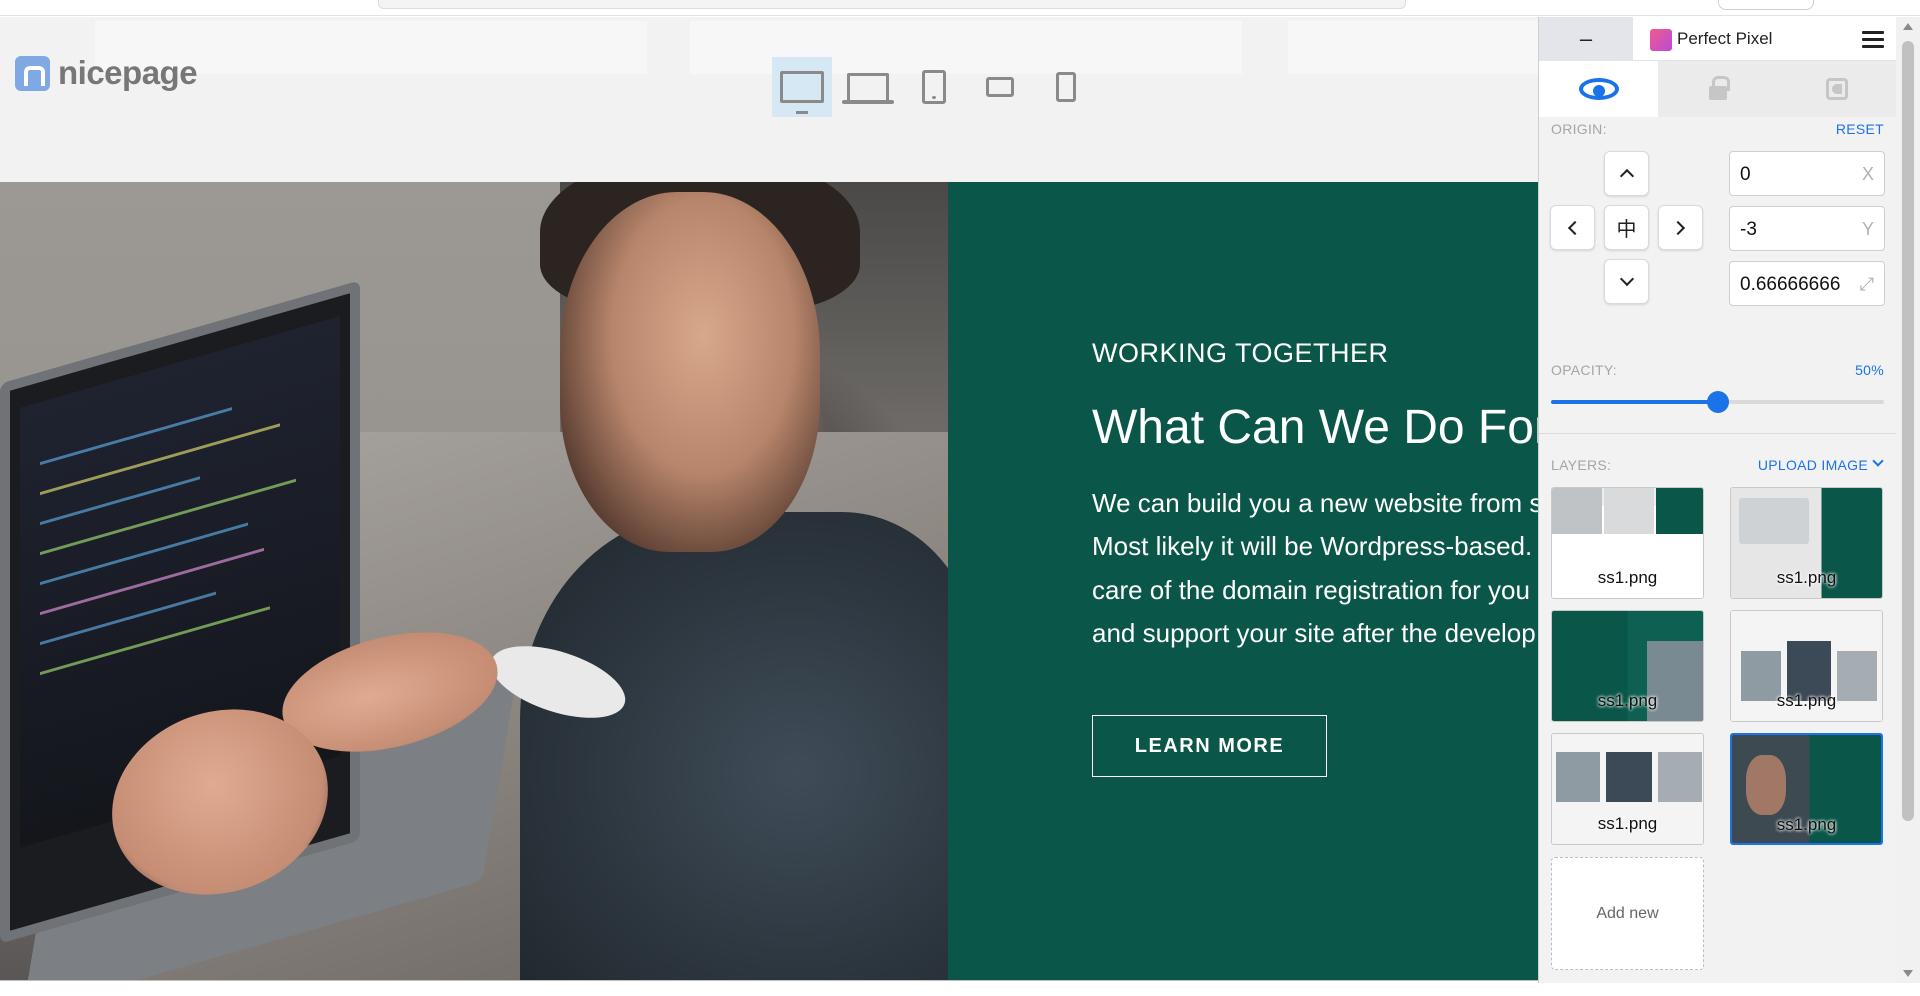 Image resolution: width=1920 pixels, height=996 pixels. I want to click on add-new-layer-button: Add new, so click(1627, 913).